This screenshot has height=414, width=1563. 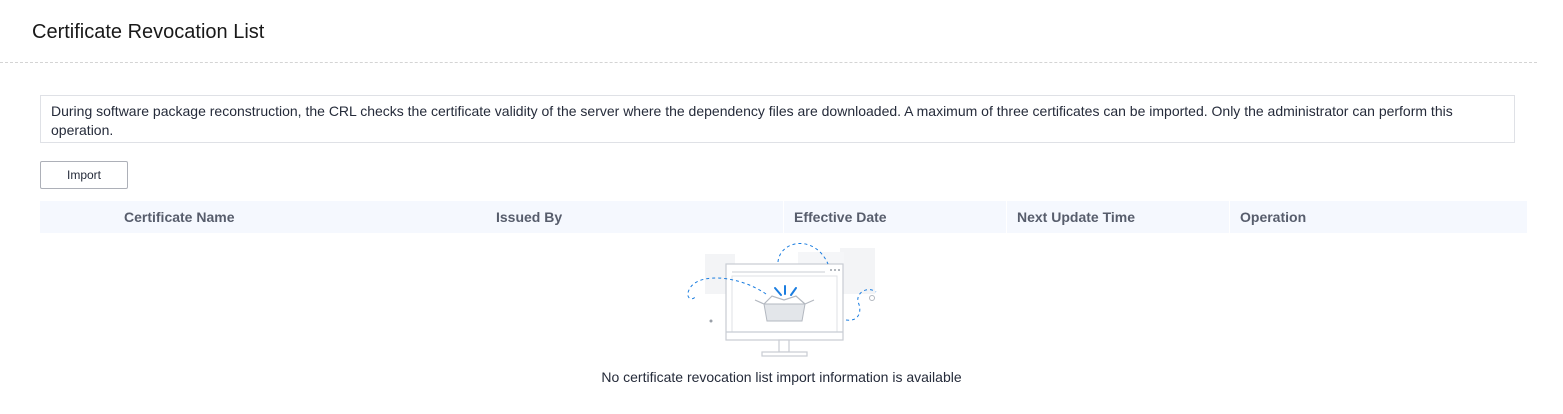 What do you see at coordinates (148, 32) in the screenshot?
I see `page-title: Certificate Revocation List` at bounding box center [148, 32].